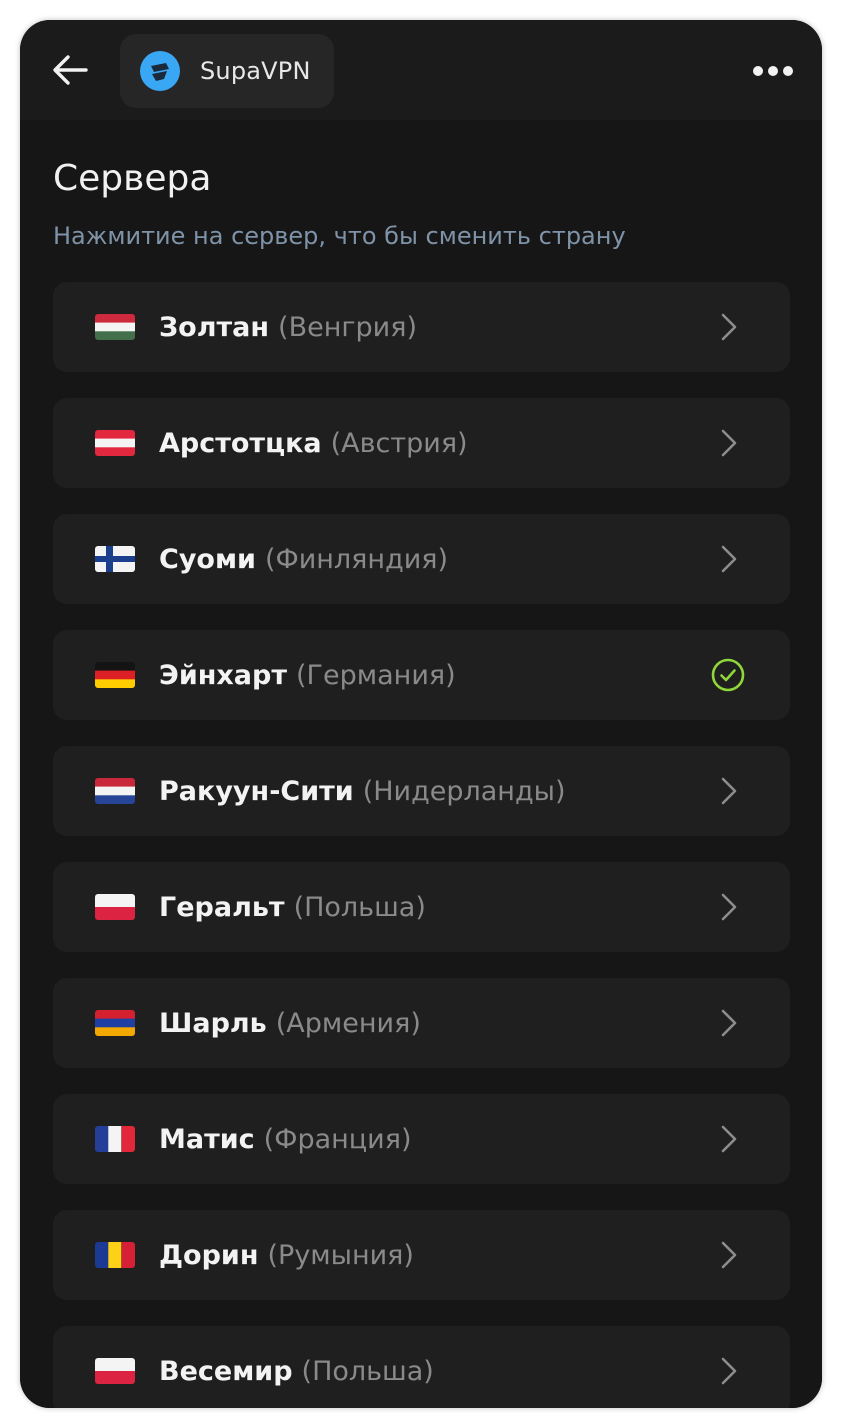 The width and height of the screenshot is (842, 1428). I want to click on server-row-finland: Суоми (Финляндия), so click(421, 559).